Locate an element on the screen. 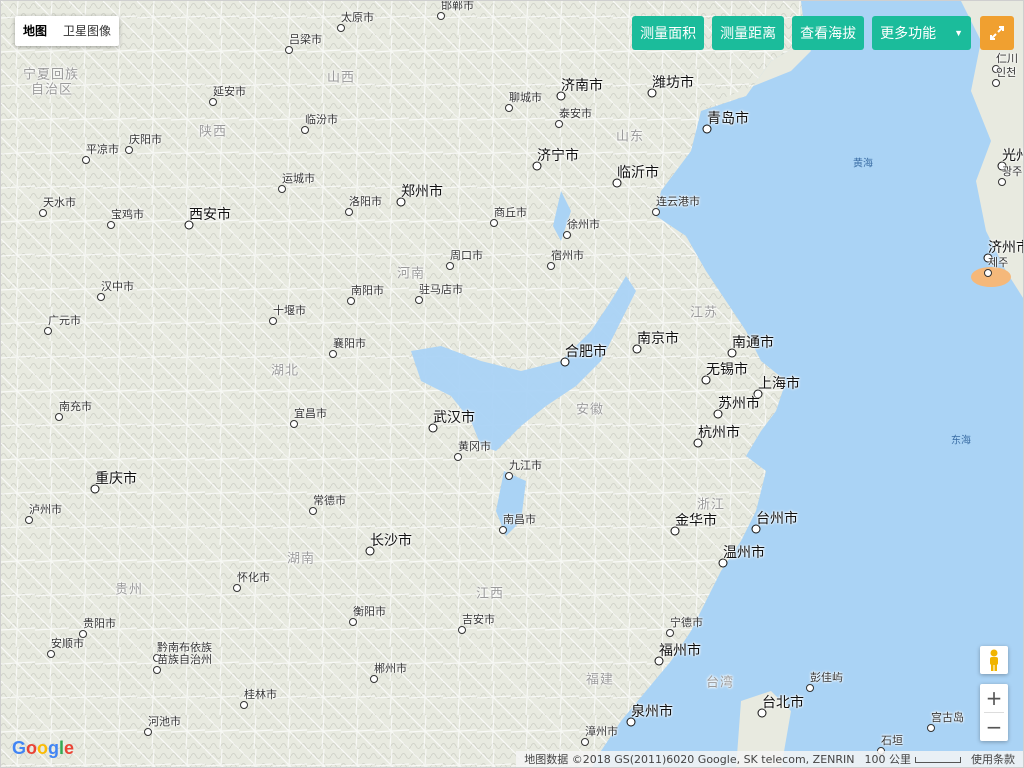  city-label: 九江市 is located at coordinates (525, 465).